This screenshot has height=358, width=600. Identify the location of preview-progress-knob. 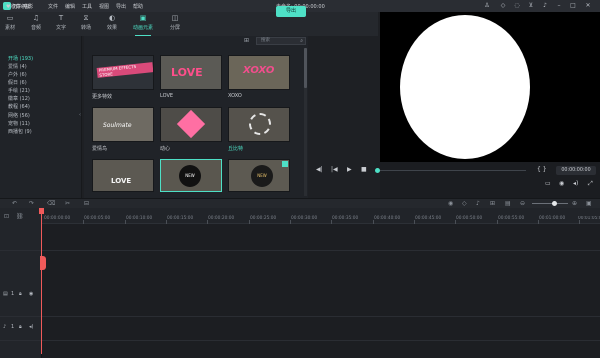
(377, 170).